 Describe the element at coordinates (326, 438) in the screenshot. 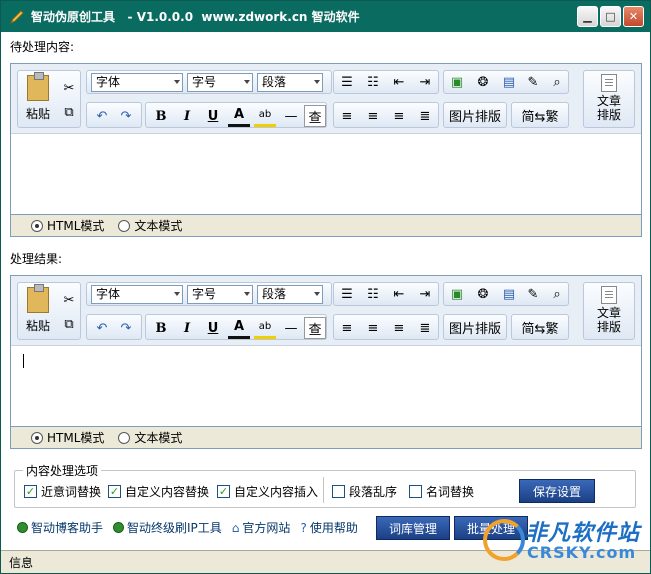

I see `result-mode-bar: HTML模式 文本模式` at that location.